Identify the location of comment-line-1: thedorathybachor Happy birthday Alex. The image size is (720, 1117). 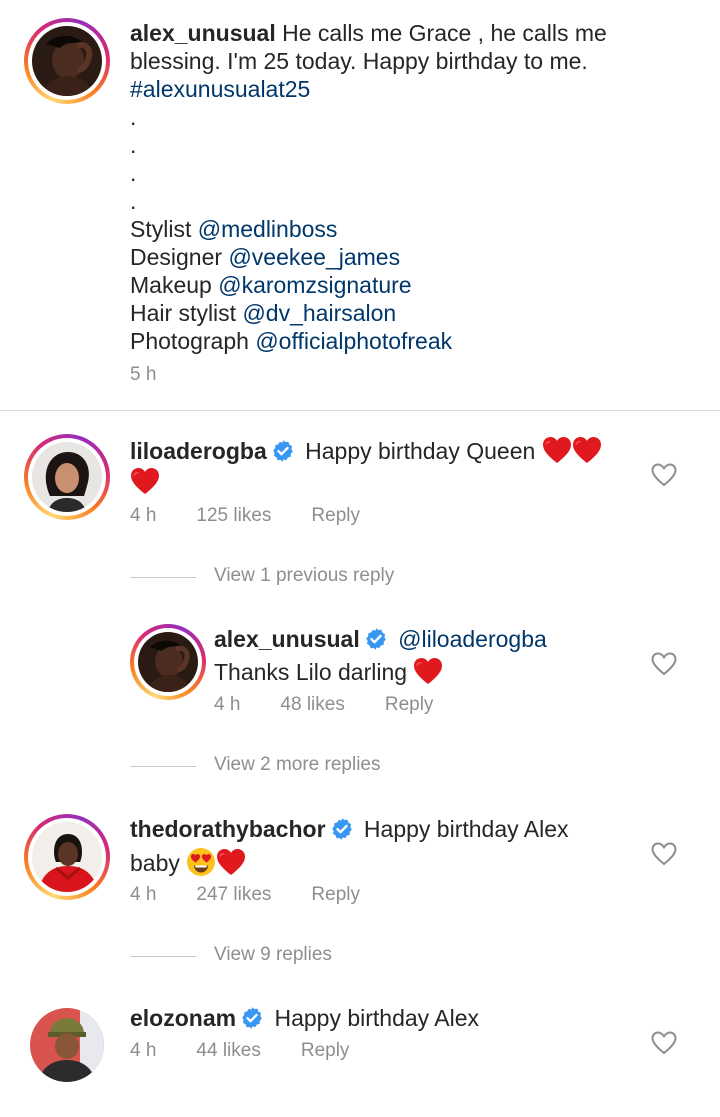
(349, 829).